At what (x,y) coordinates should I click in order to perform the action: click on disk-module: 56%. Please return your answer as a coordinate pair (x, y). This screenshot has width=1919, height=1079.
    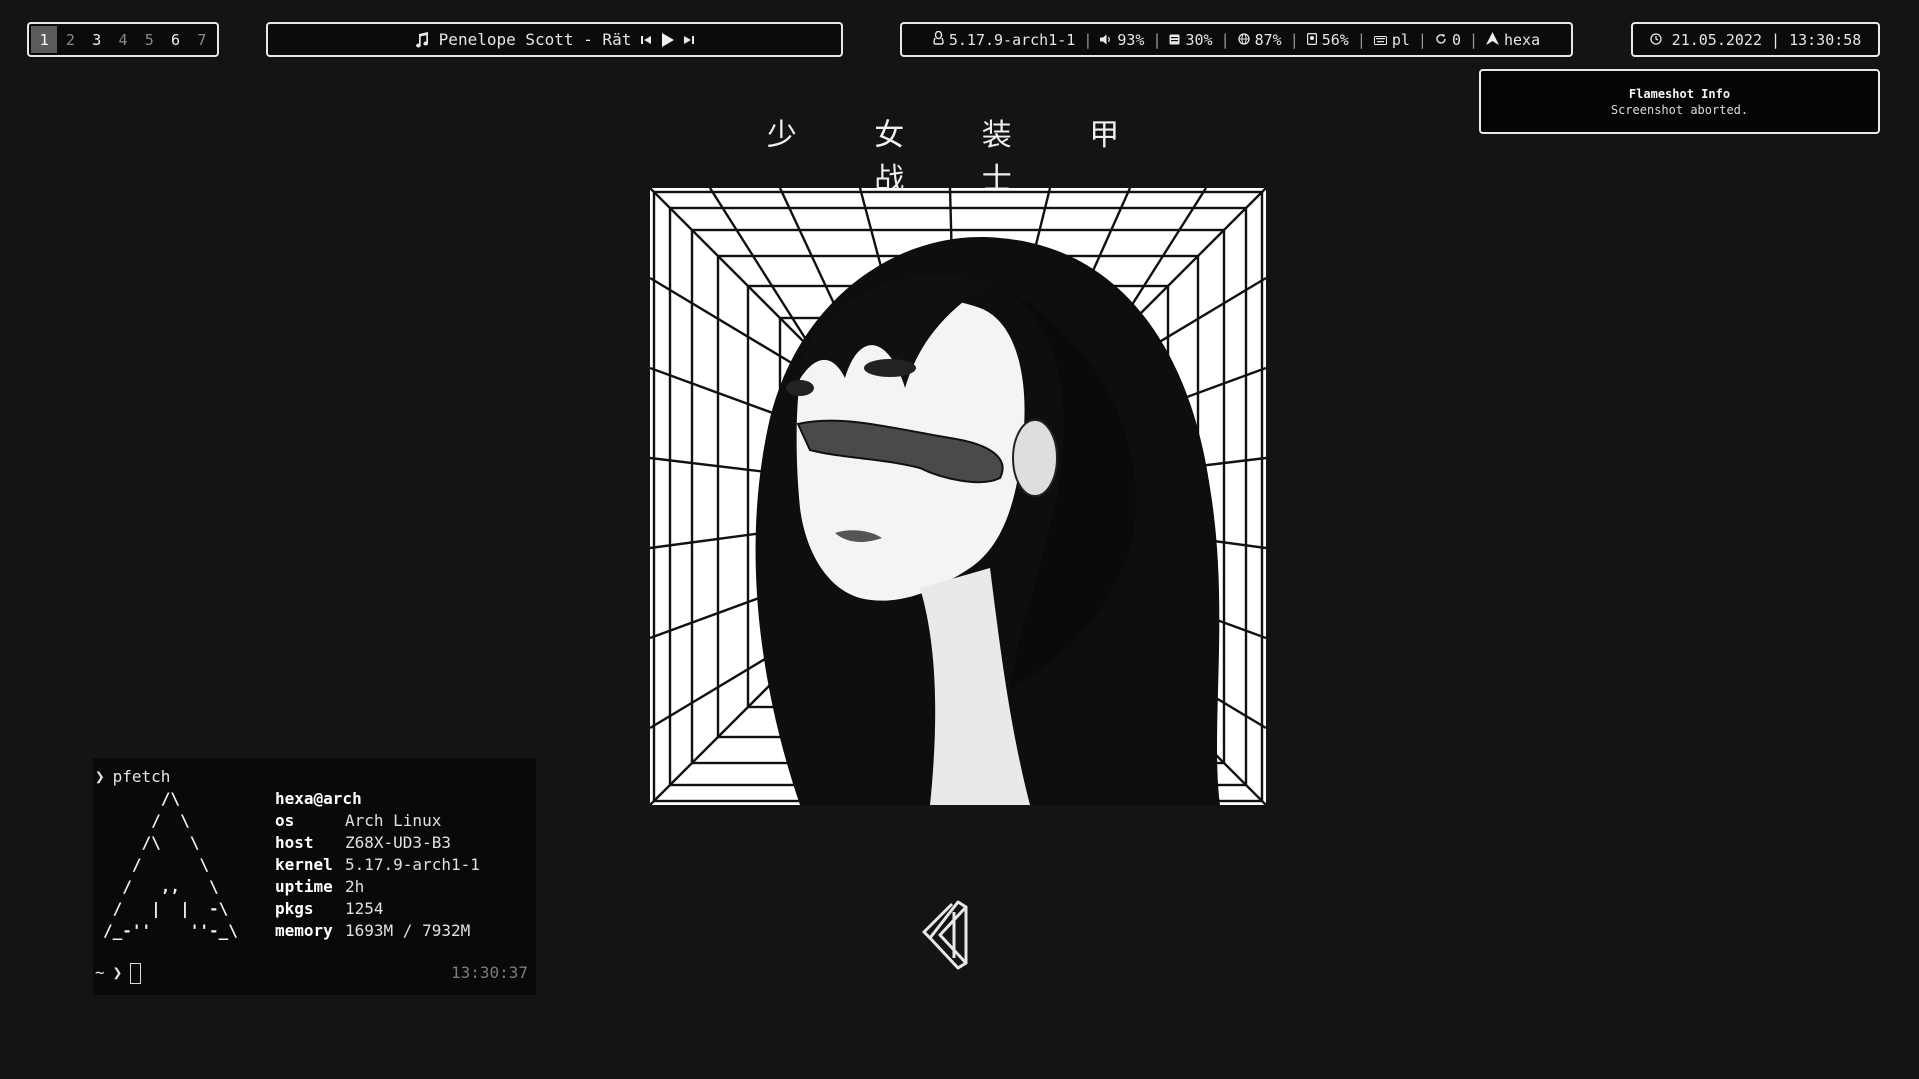
    Looking at the image, I should click on (1327, 39).